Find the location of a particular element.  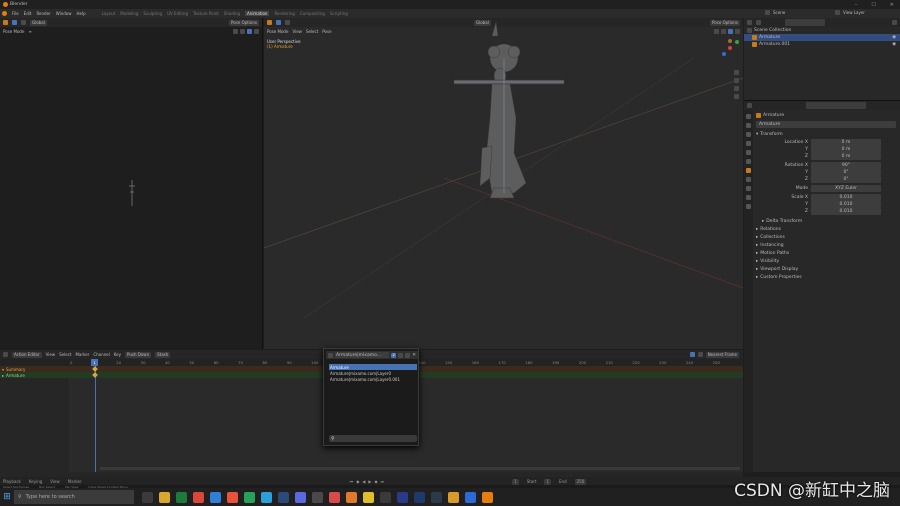

end-frame-field: 250 is located at coordinates (580, 481).